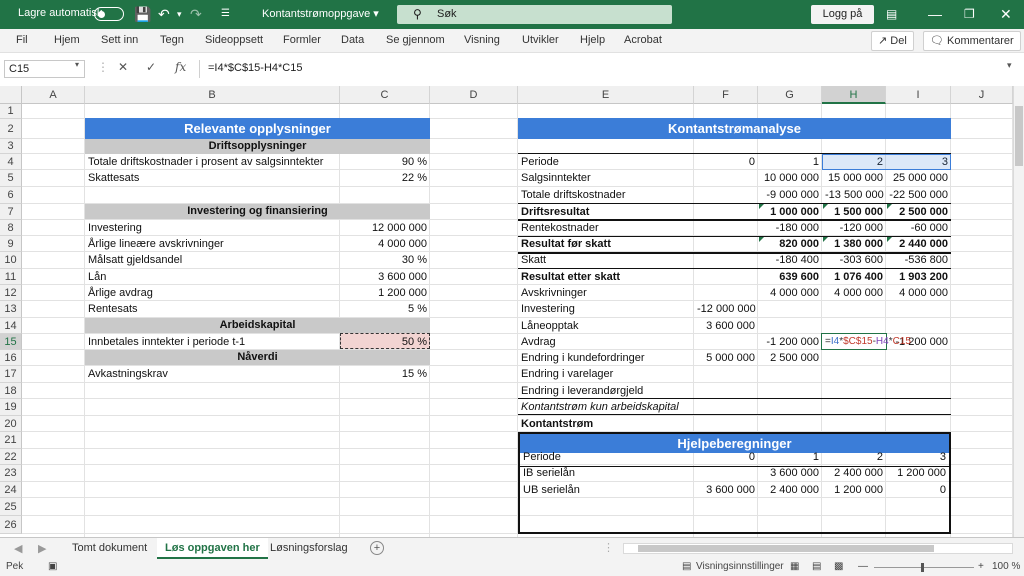 Image resolution: width=1024 pixels, height=576 pixels. I want to click on cashflow-value-g: -180 400, so click(790, 260).